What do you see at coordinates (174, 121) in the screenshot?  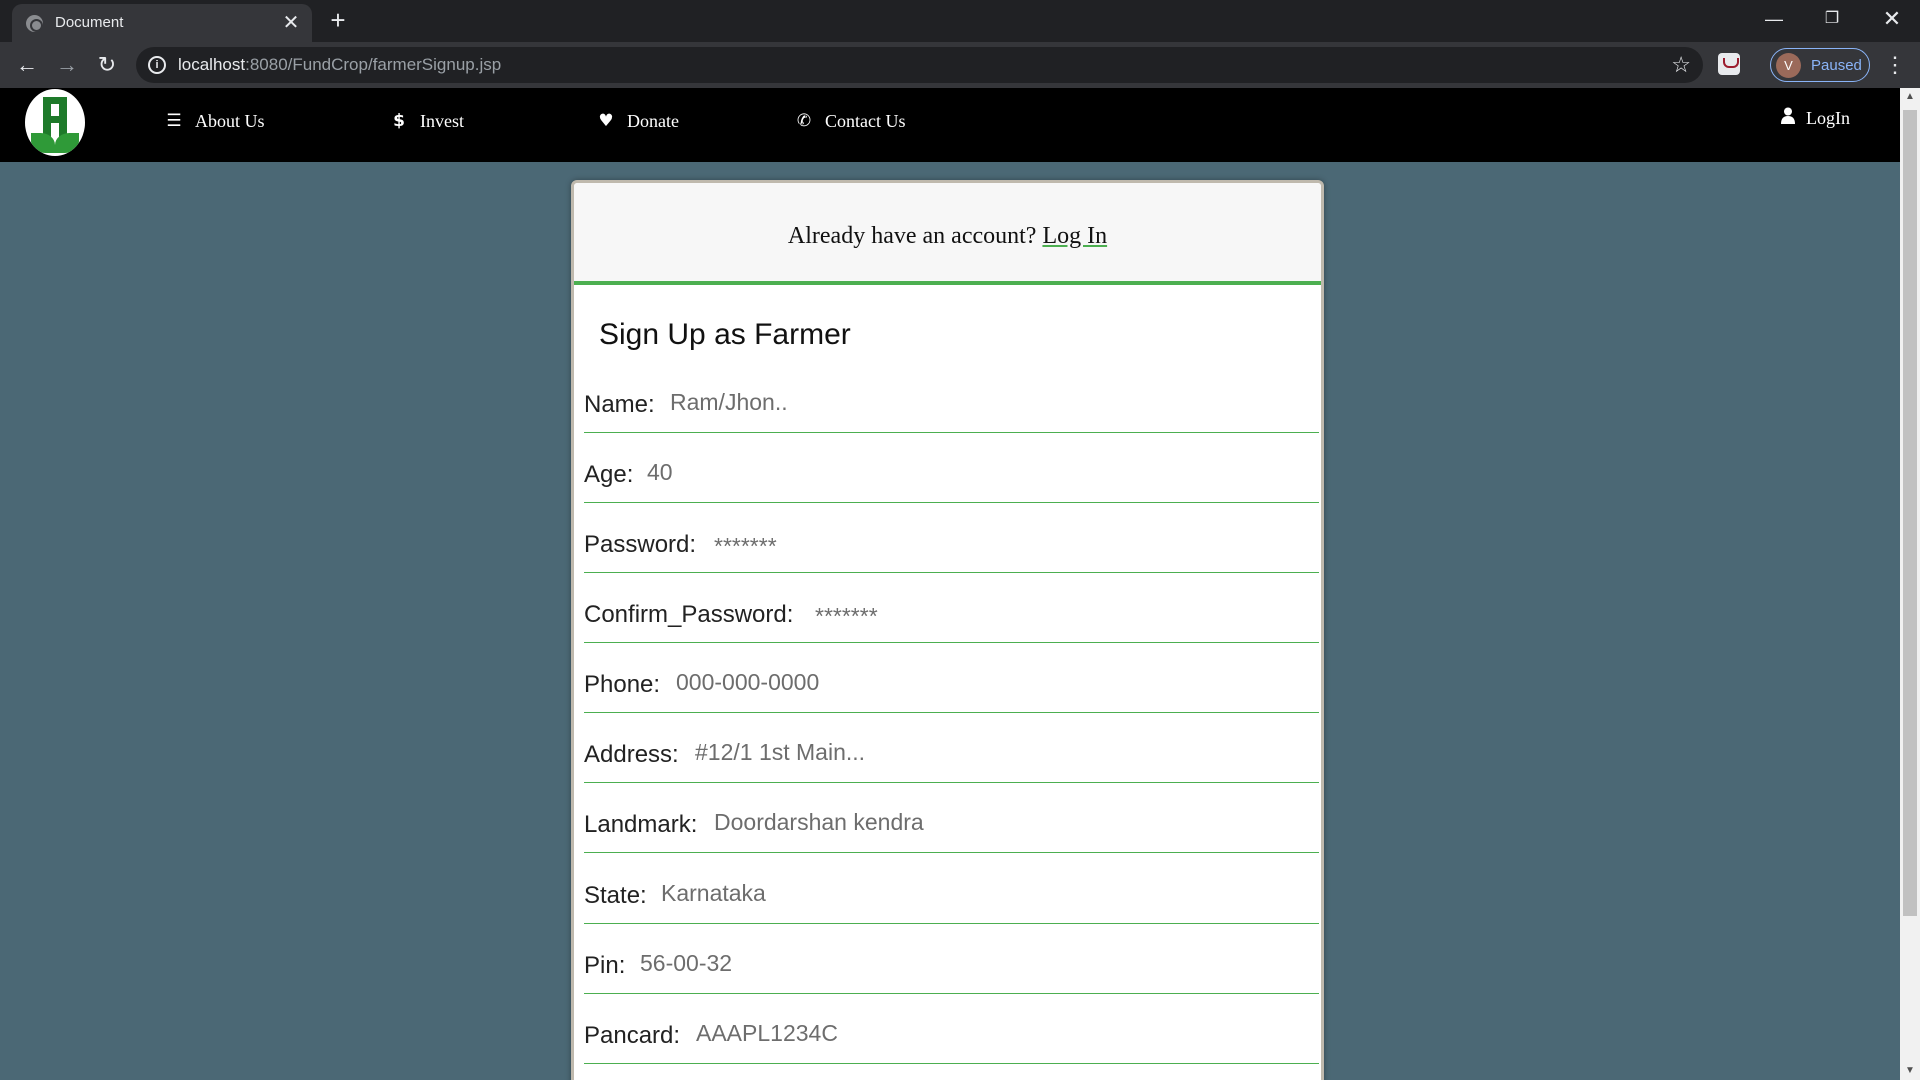 I see `list-icon: ☰` at bounding box center [174, 121].